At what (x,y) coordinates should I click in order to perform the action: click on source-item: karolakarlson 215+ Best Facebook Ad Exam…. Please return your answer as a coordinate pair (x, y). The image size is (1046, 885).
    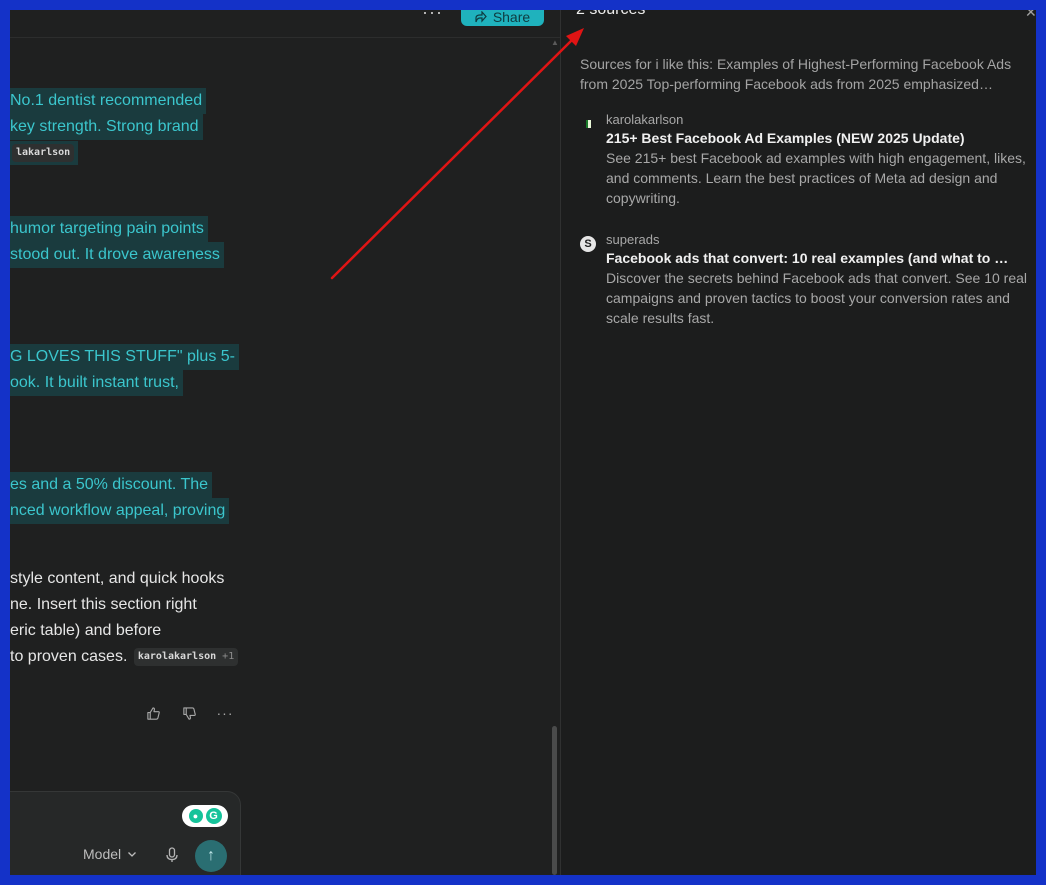
    Looking at the image, I should click on (808, 162).